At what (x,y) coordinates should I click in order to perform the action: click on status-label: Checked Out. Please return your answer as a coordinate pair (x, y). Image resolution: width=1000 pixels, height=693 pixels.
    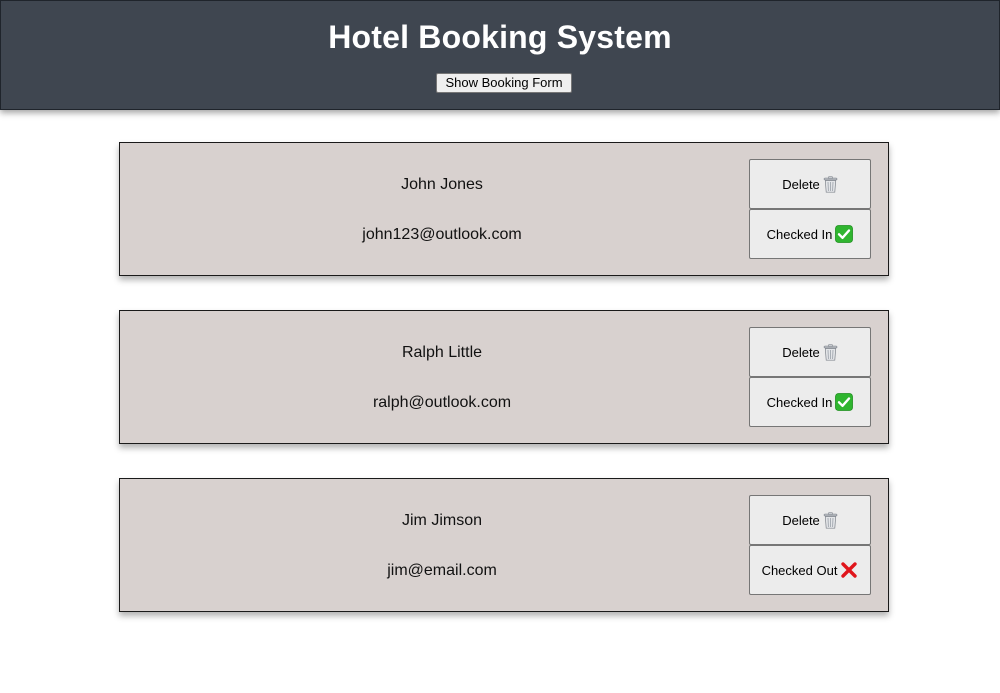
    Looking at the image, I should click on (799, 570).